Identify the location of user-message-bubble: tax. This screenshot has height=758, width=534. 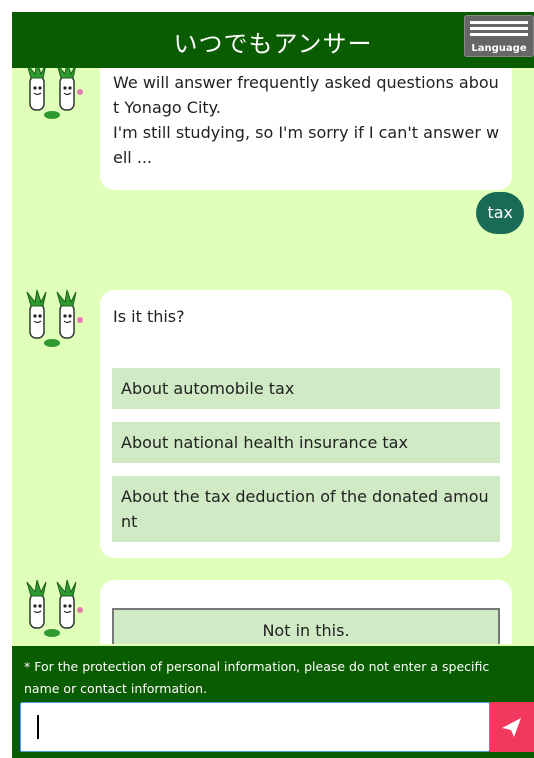
(500, 213).